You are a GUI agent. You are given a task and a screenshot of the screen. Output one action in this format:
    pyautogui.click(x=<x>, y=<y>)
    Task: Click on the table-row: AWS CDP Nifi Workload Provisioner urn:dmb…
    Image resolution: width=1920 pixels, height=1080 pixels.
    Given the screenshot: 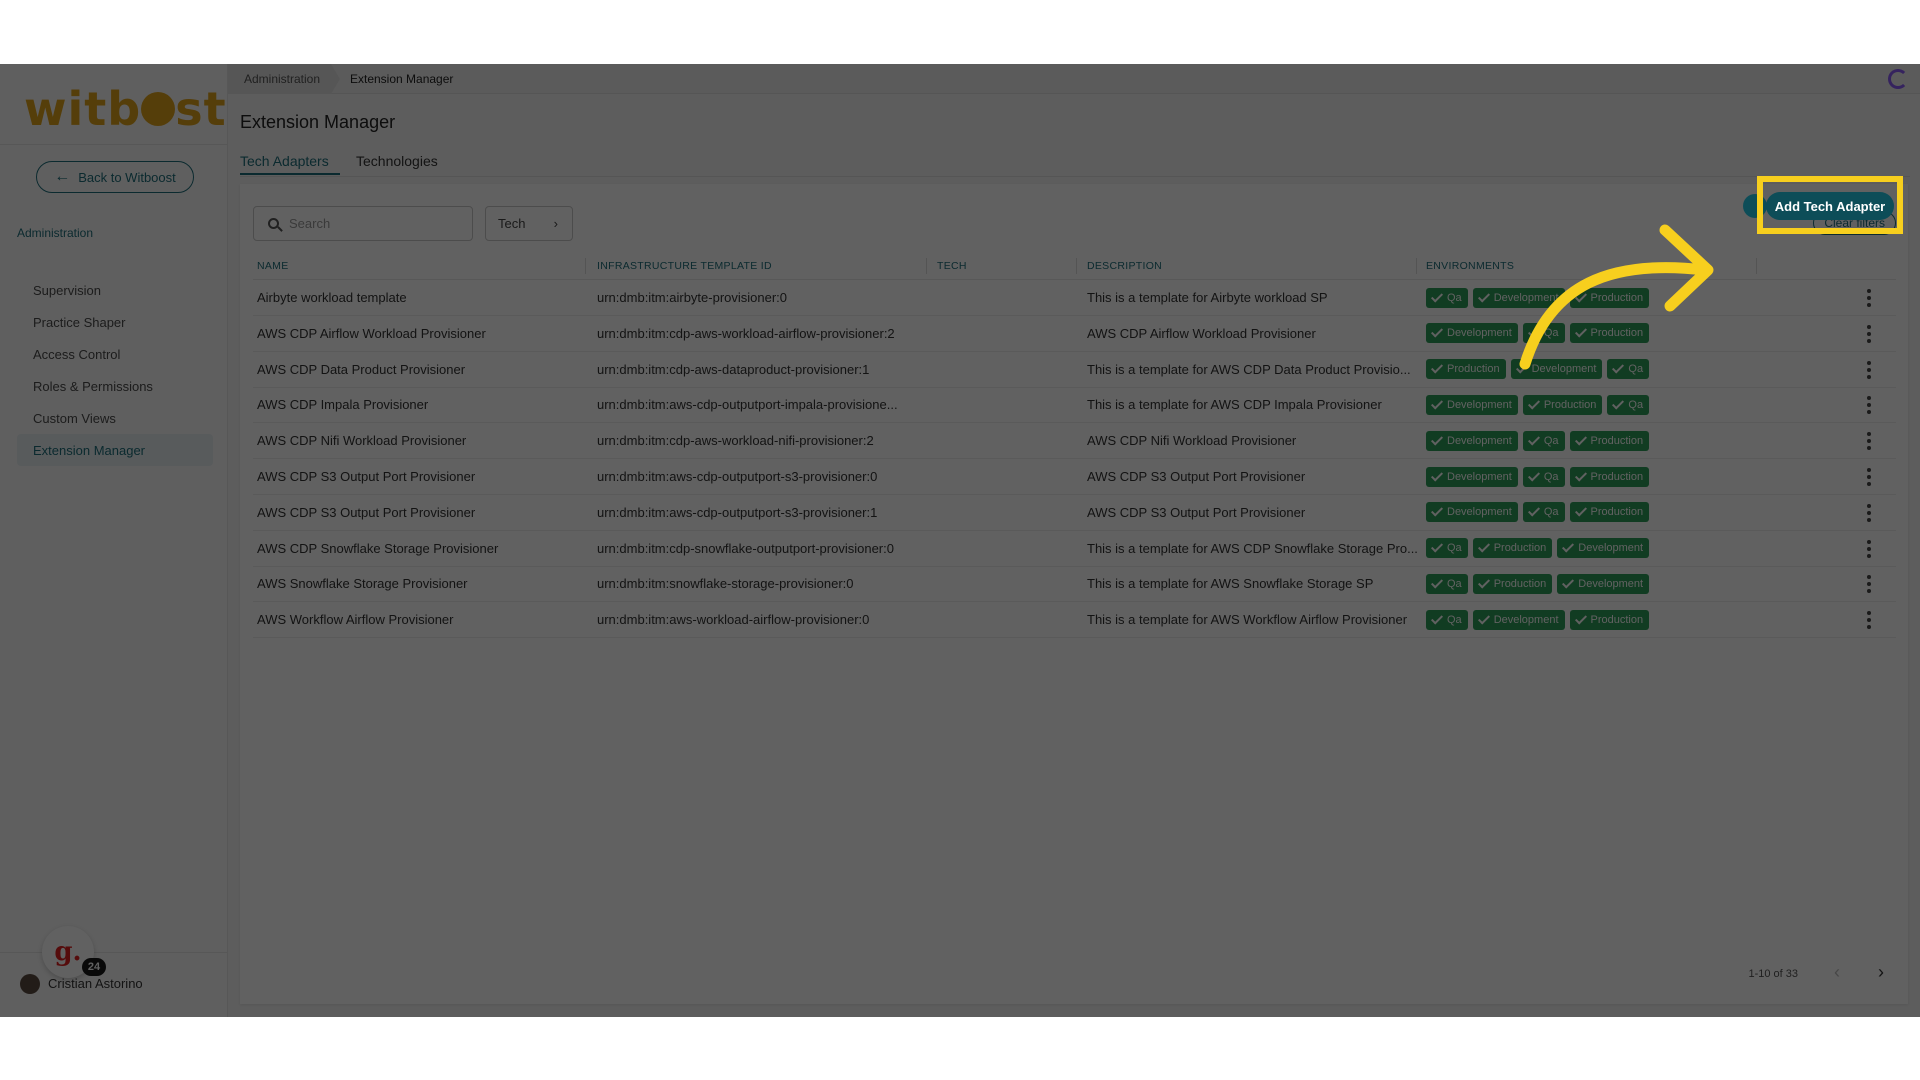 What is the action you would take?
    pyautogui.click(x=1074, y=441)
    